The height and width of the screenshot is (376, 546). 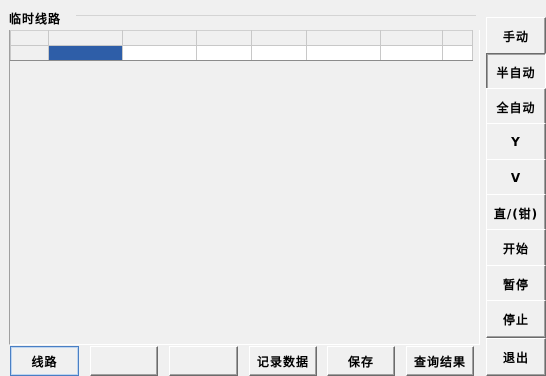 What do you see at coordinates (283, 361) in the screenshot?
I see `record-data-button: 记录数据` at bounding box center [283, 361].